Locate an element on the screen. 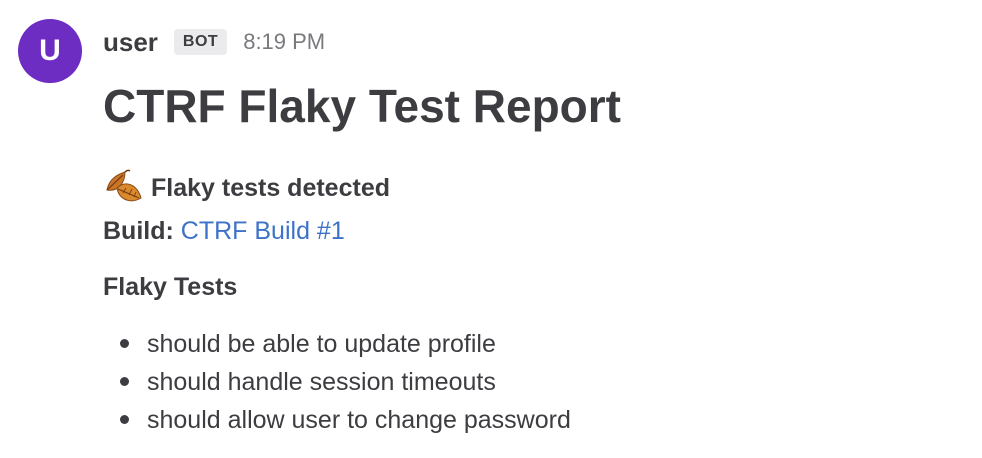 The image size is (982, 458). timestamp: 8:19 PM is located at coordinates (284, 42).